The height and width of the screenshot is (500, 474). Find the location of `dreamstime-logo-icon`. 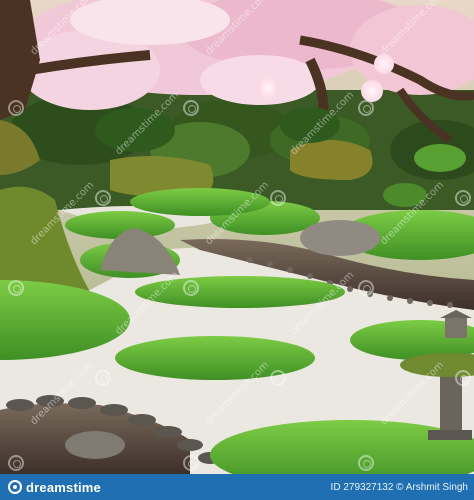

dreamstime-logo-icon is located at coordinates (15, 487).